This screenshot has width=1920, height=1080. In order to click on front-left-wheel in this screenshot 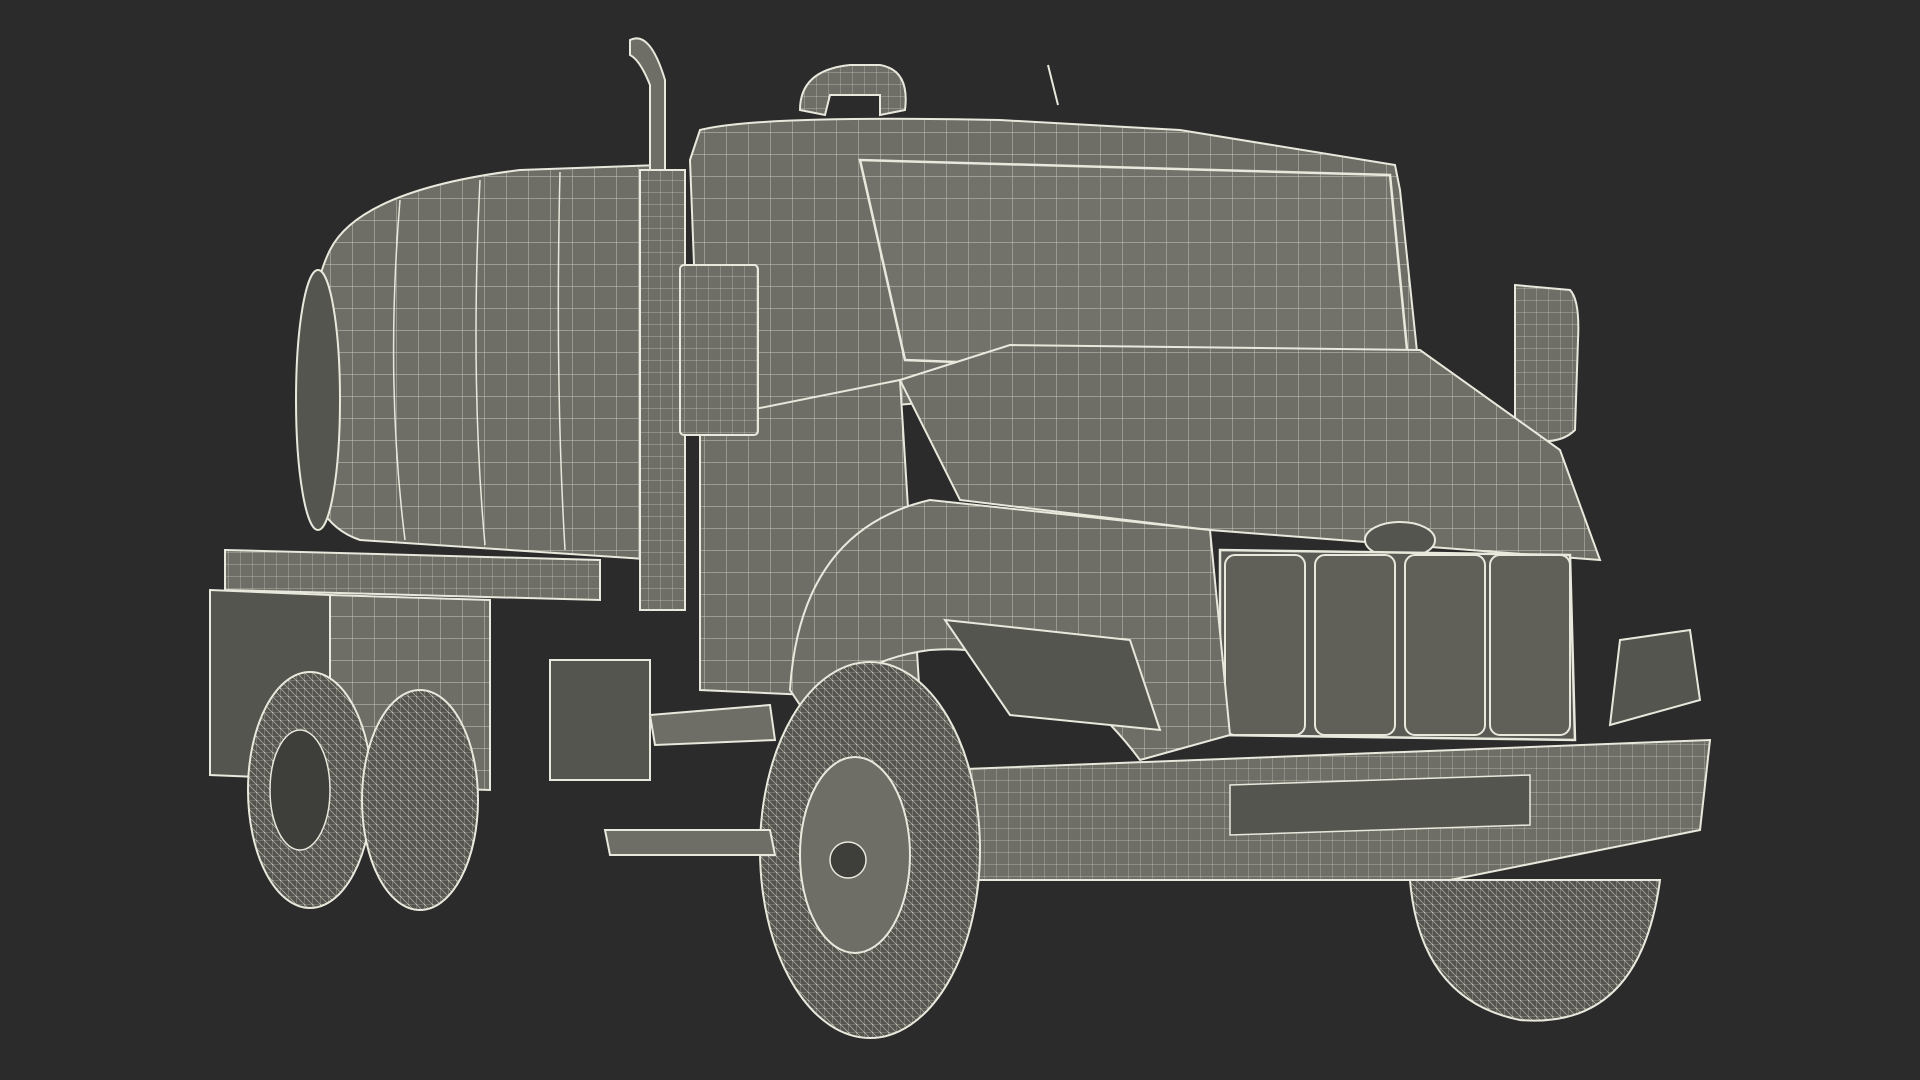, I will do `click(870, 850)`.